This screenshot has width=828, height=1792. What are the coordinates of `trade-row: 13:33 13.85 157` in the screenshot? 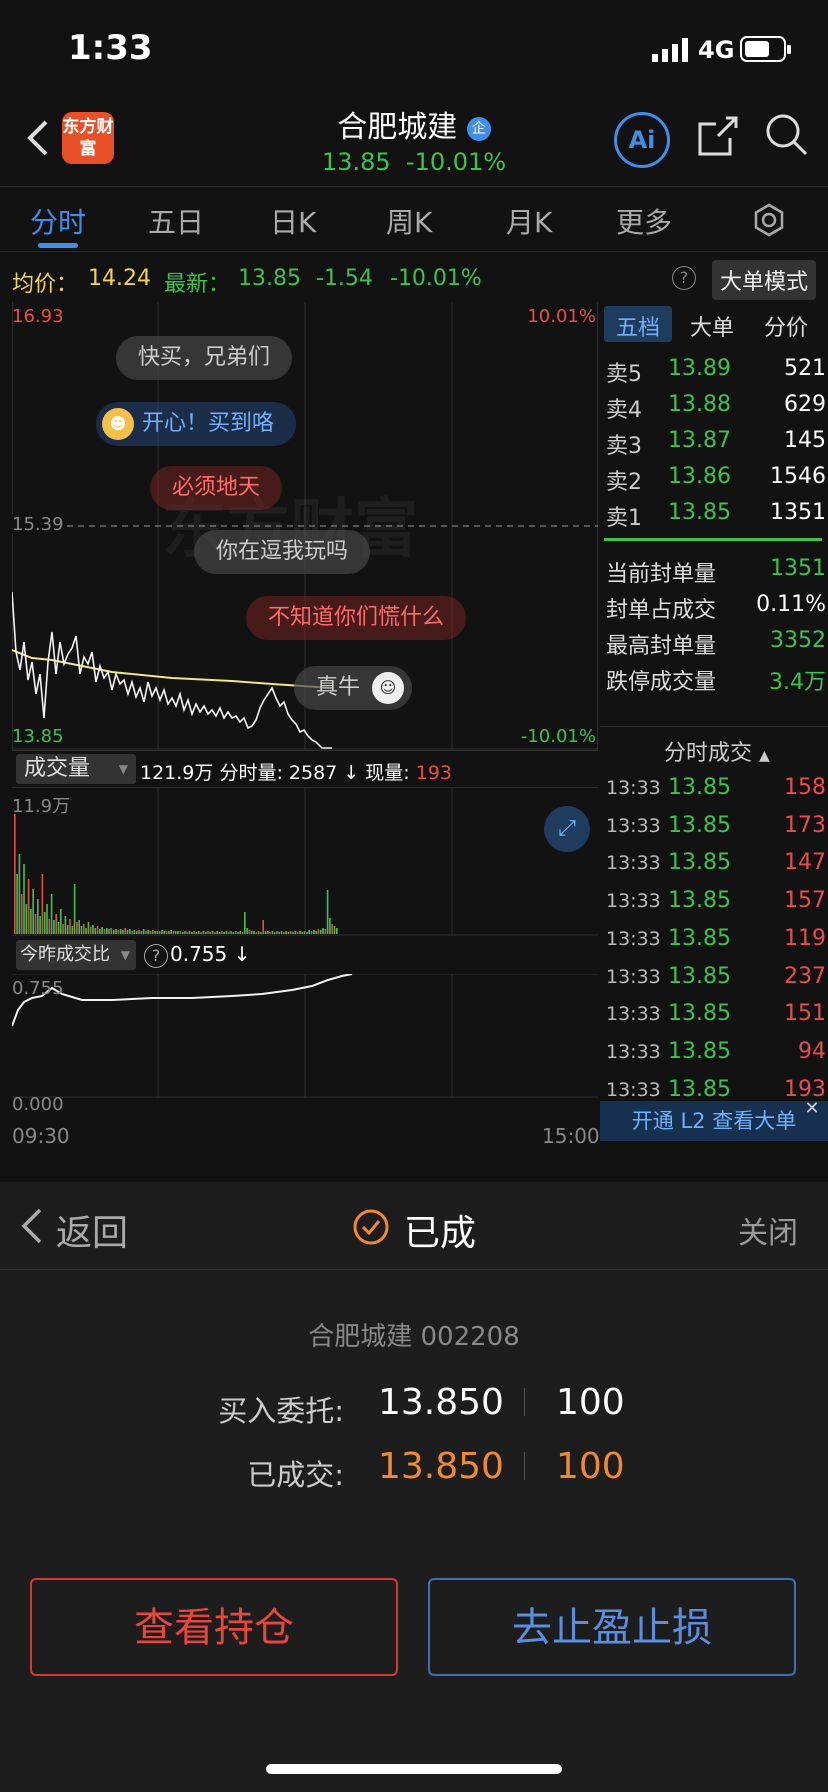 It's located at (716, 905).